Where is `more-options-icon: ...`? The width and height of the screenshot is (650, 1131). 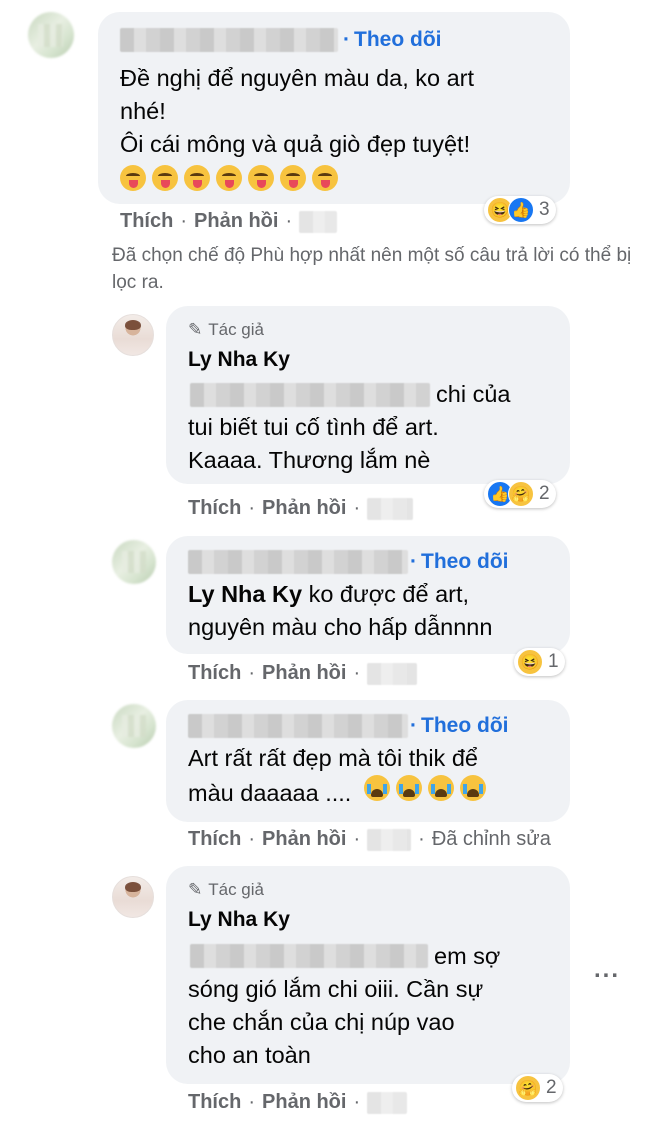
more-options-icon: ... is located at coordinates (607, 970).